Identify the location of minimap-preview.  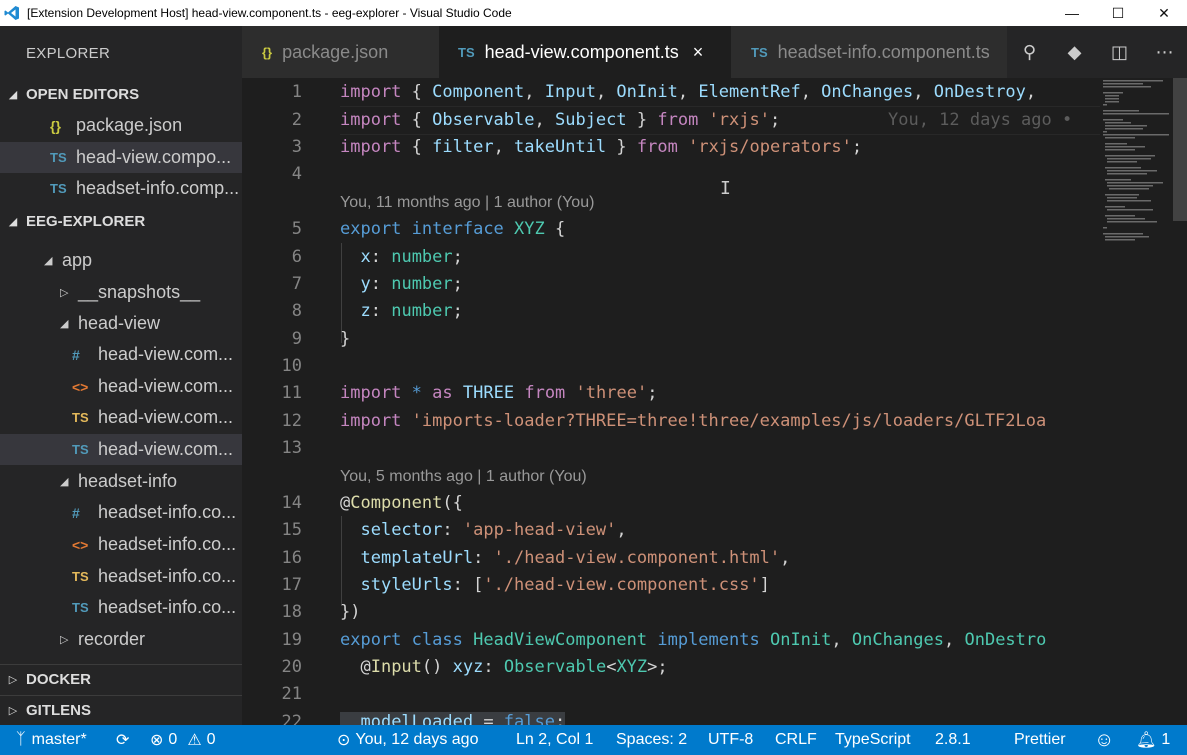
(1136, 160).